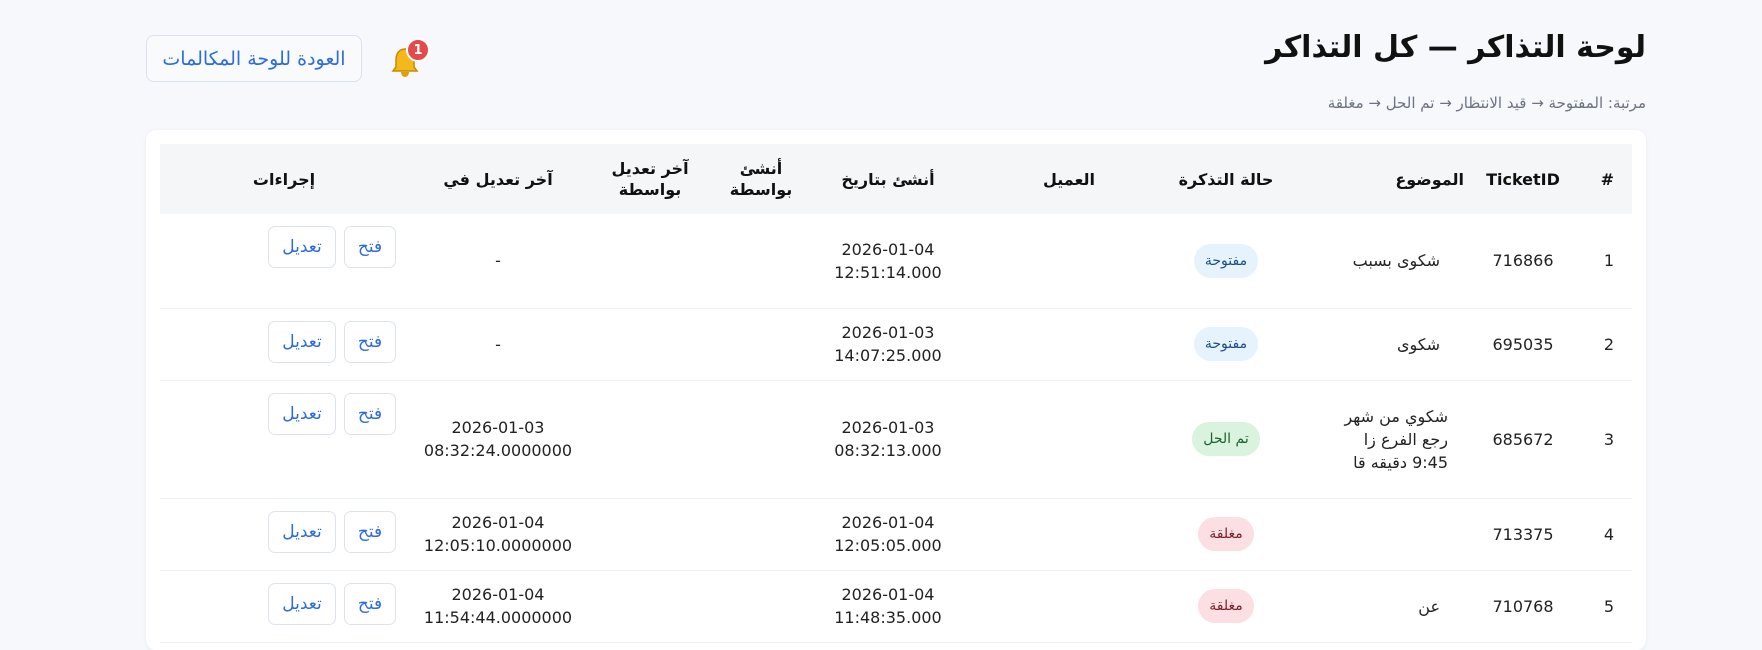  I want to click on modified-at-cell: 2026-01-03 08:32:24.0000000, so click(498, 439).